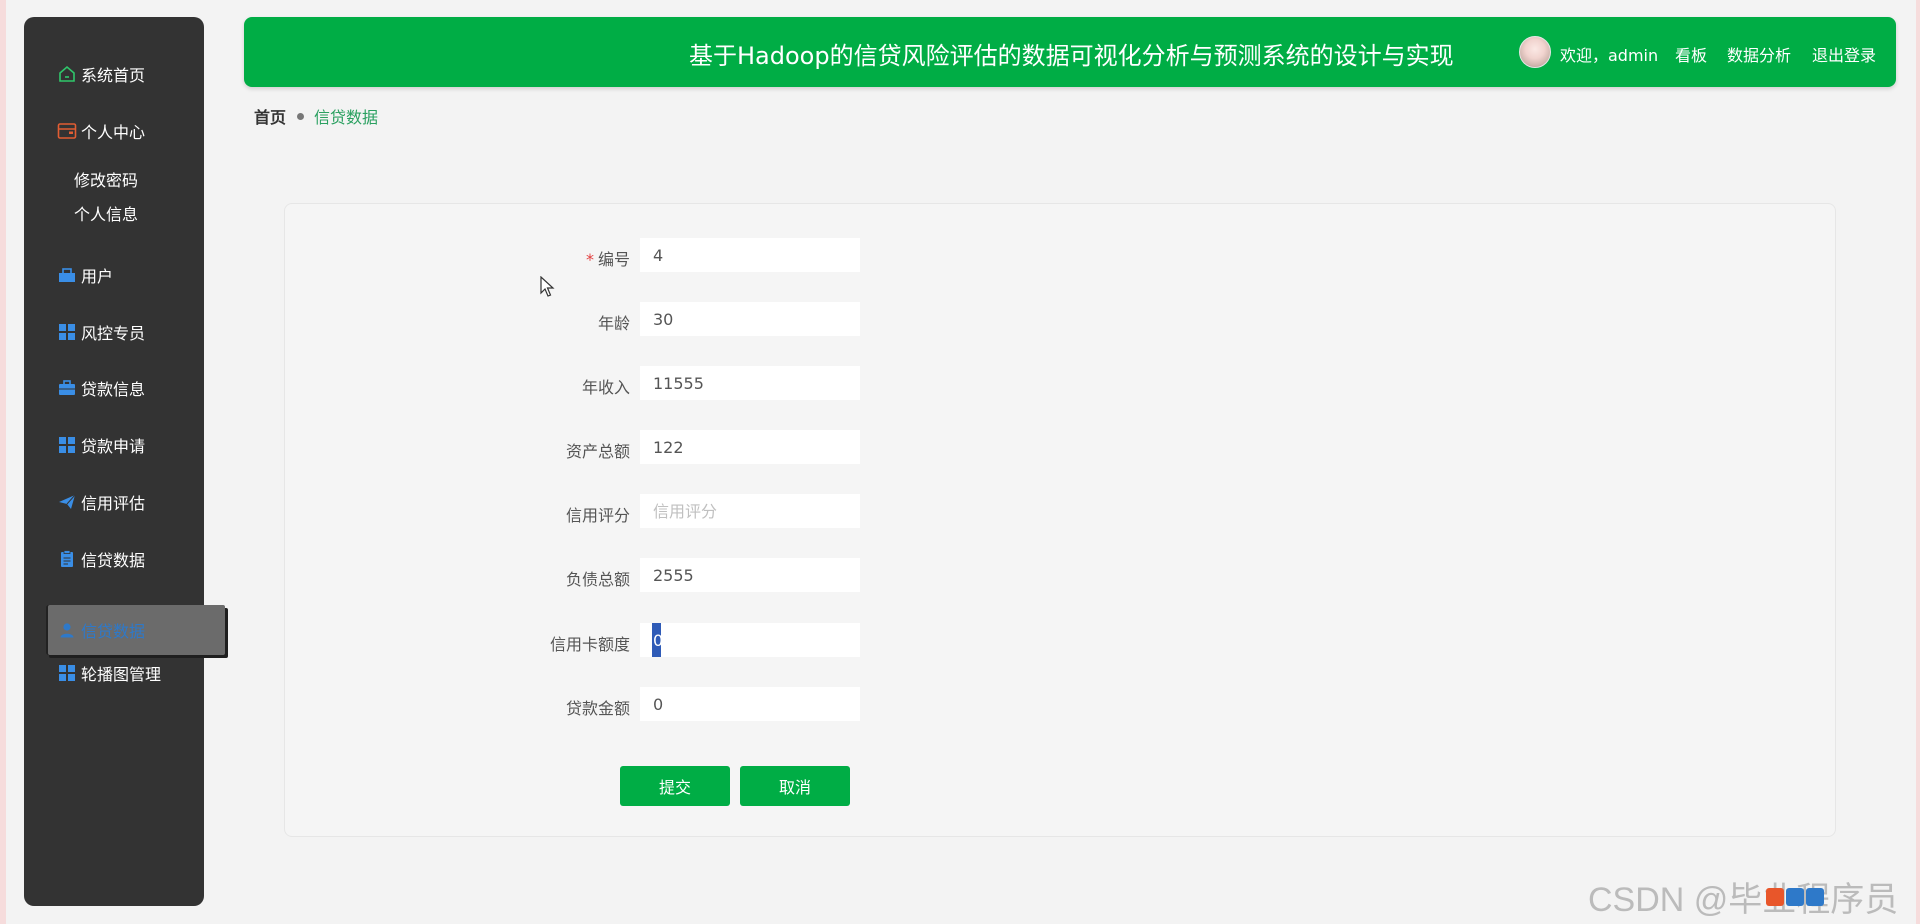 Image resolution: width=1920 pixels, height=924 pixels. What do you see at coordinates (67, 630) in the screenshot?
I see `person-icon` at bounding box center [67, 630].